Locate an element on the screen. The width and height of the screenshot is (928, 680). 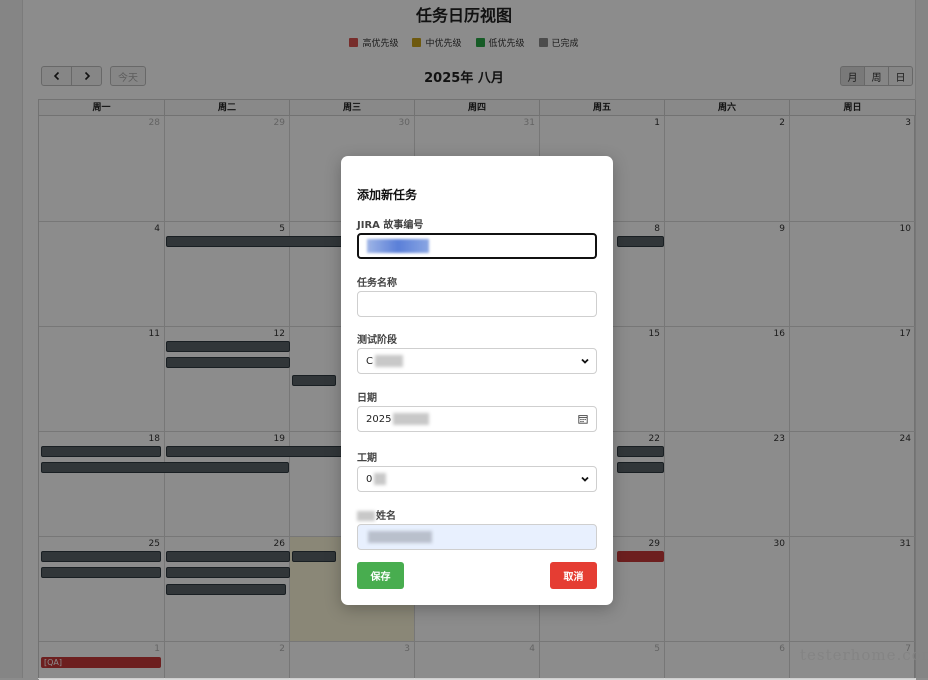
save-button: 保存 is located at coordinates (380, 575).